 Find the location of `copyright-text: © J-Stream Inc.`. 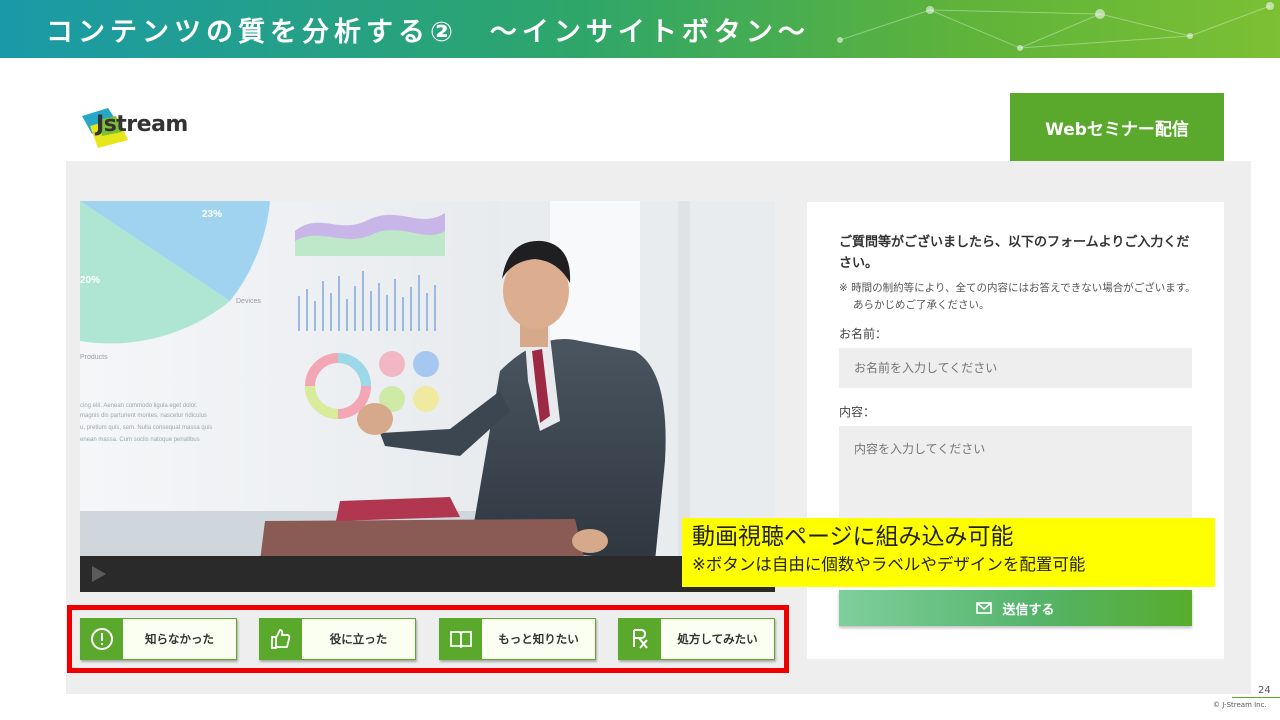

copyright-text: © J-Stream Inc. is located at coordinates (1240, 705).